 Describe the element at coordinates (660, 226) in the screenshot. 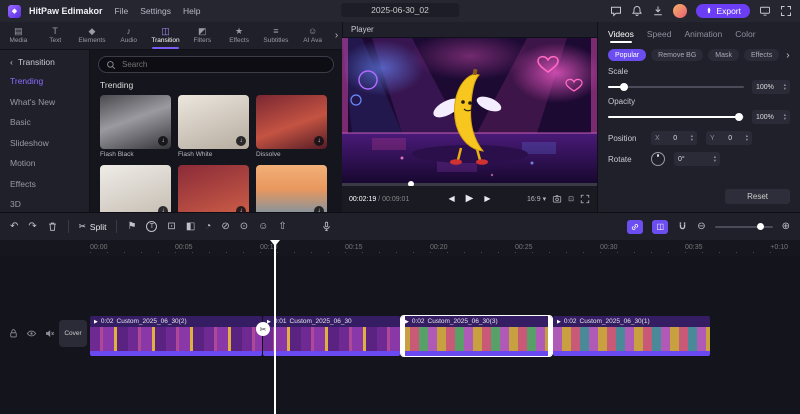

I see `track-mode-icon: ◫` at that location.